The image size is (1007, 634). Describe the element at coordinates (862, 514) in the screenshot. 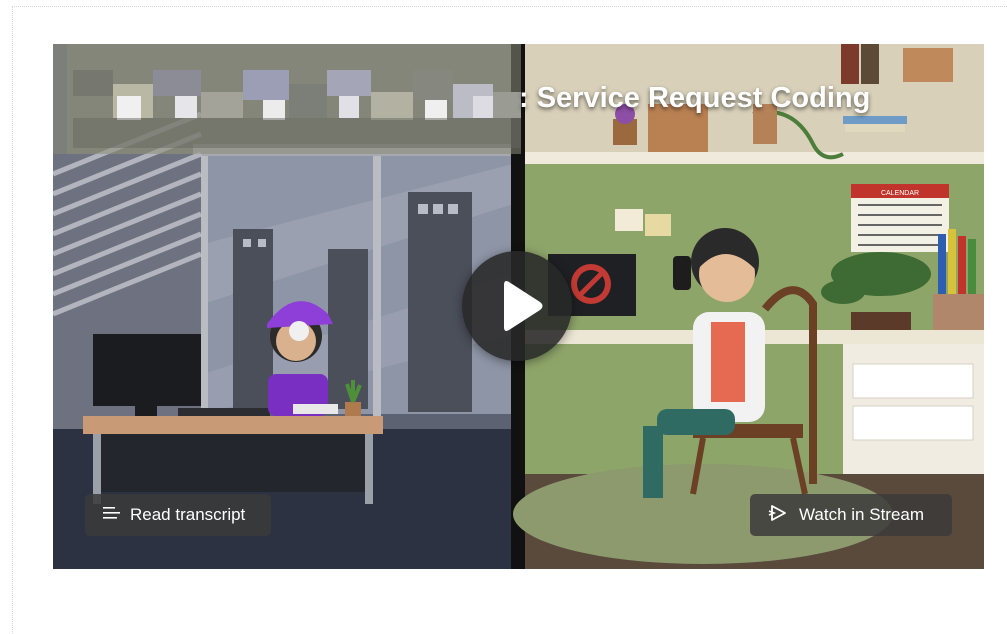

I see `watch-in-stream-label: Watch in Stream` at that location.